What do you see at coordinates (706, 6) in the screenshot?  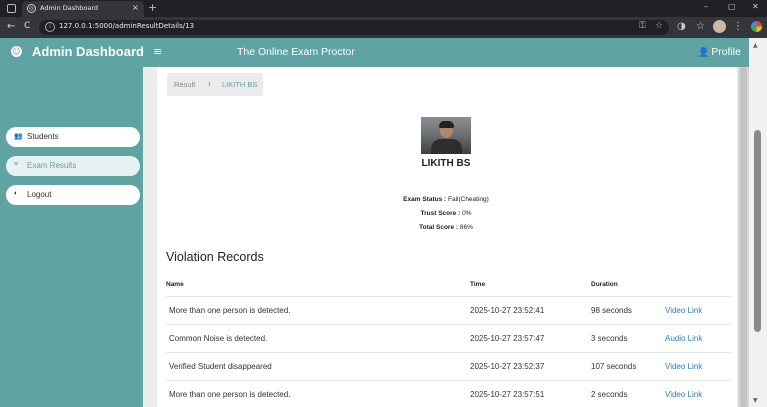 I see `minimize-button: –` at bounding box center [706, 6].